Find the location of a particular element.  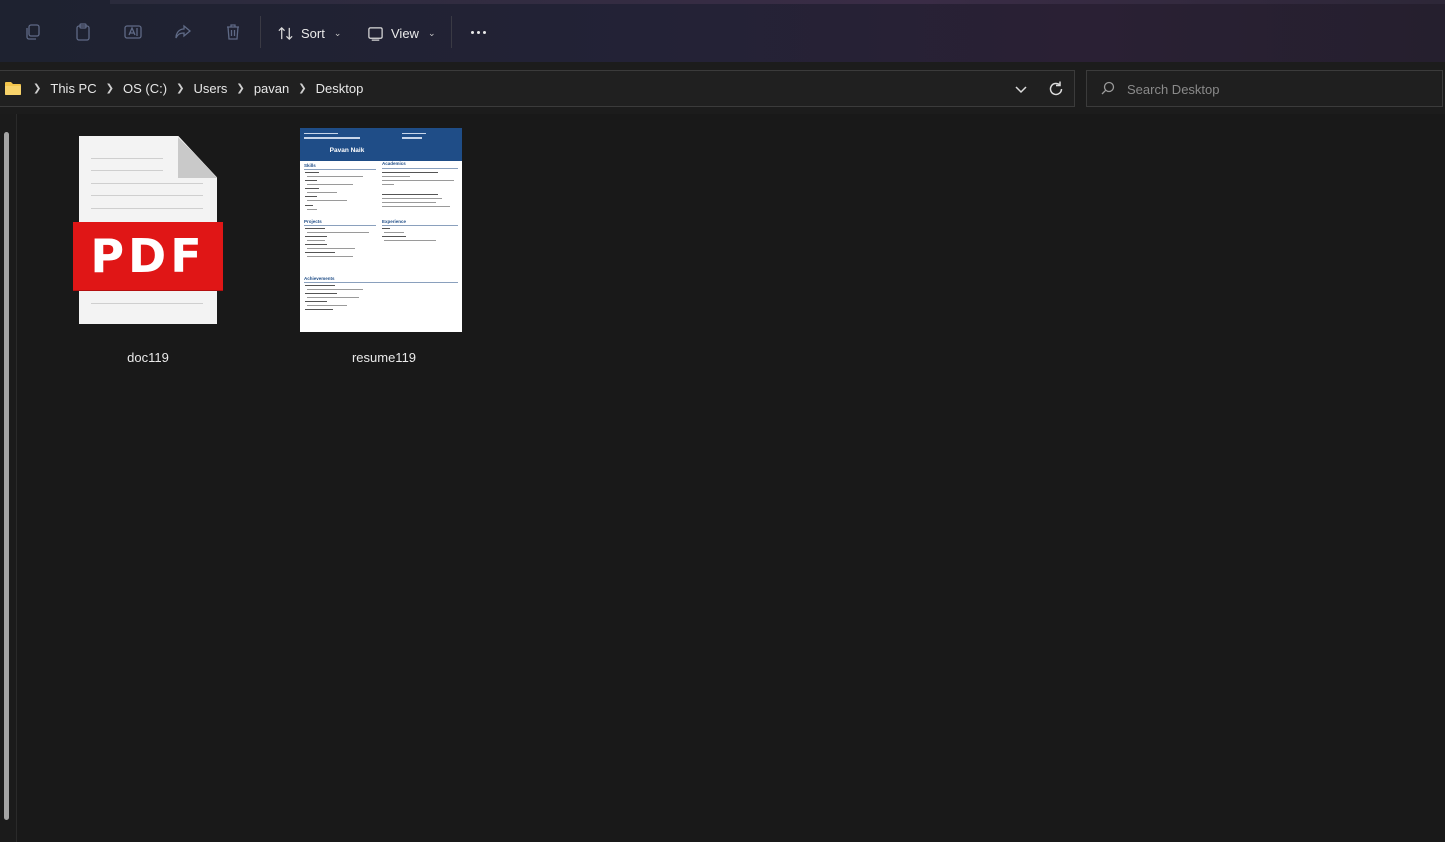

resume-header: Pavan Naik is located at coordinates (381, 144).